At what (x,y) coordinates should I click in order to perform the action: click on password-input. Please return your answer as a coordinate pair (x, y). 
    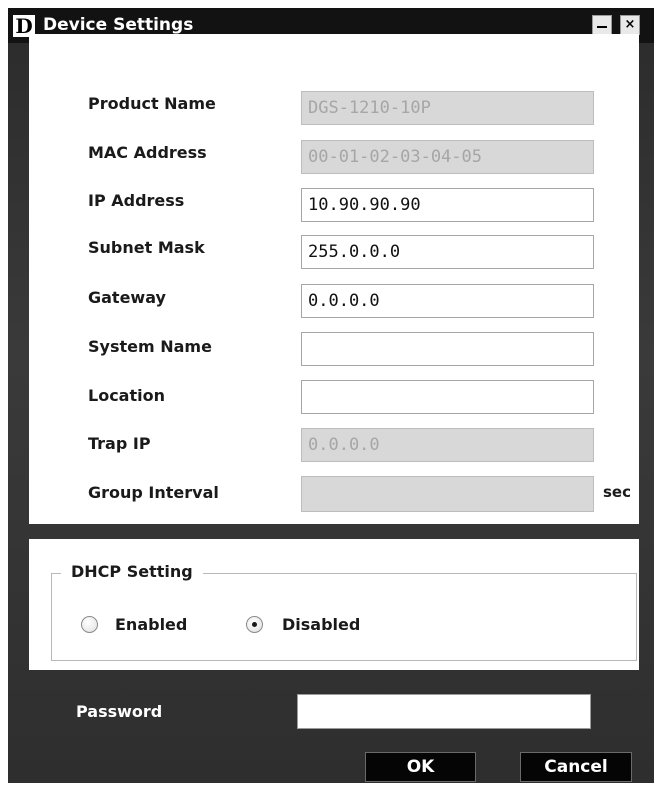
    Looking at the image, I should click on (444, 711).